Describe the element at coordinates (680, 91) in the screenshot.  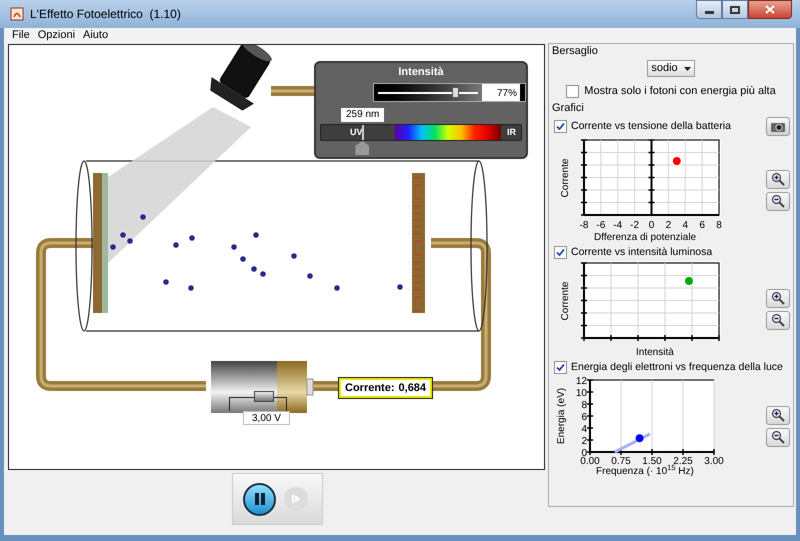
I see `checkbox-label: Mostra solo i fotoni con energia più alta` at that location.